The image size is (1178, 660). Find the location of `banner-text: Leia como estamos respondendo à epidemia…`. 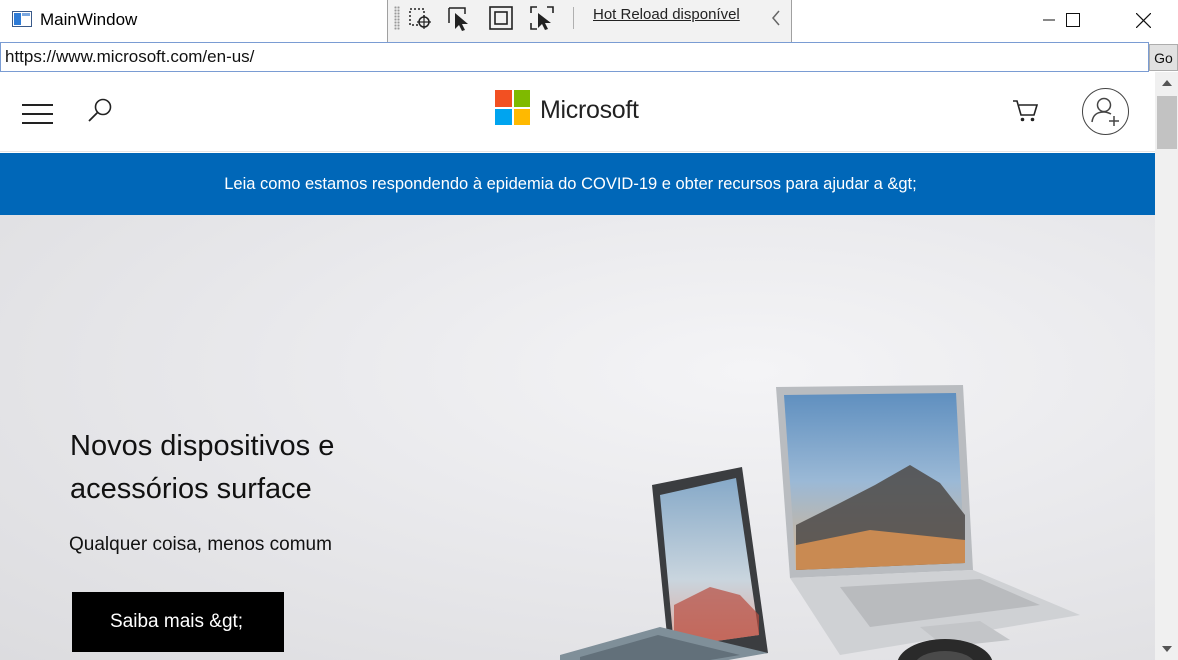

banner-text: Leia como estamos respondendo à epidemia… is located at coordinates (570, 184).